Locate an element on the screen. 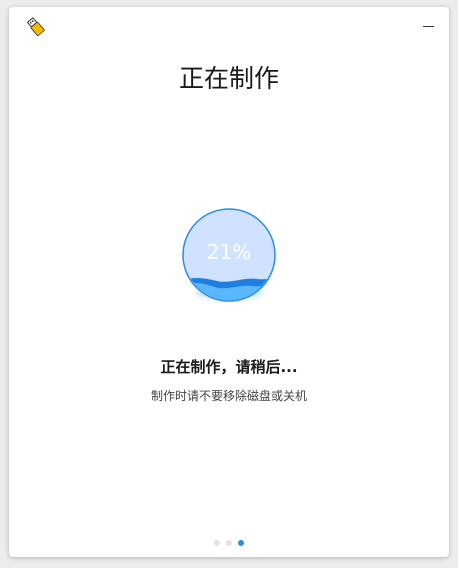 The image size is (458, 568). page-indicator is located at coordinates (229, 543).